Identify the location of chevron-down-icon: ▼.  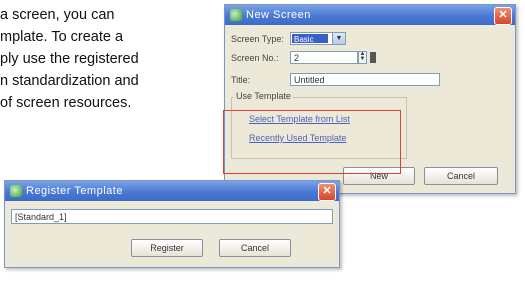
(338, 38).